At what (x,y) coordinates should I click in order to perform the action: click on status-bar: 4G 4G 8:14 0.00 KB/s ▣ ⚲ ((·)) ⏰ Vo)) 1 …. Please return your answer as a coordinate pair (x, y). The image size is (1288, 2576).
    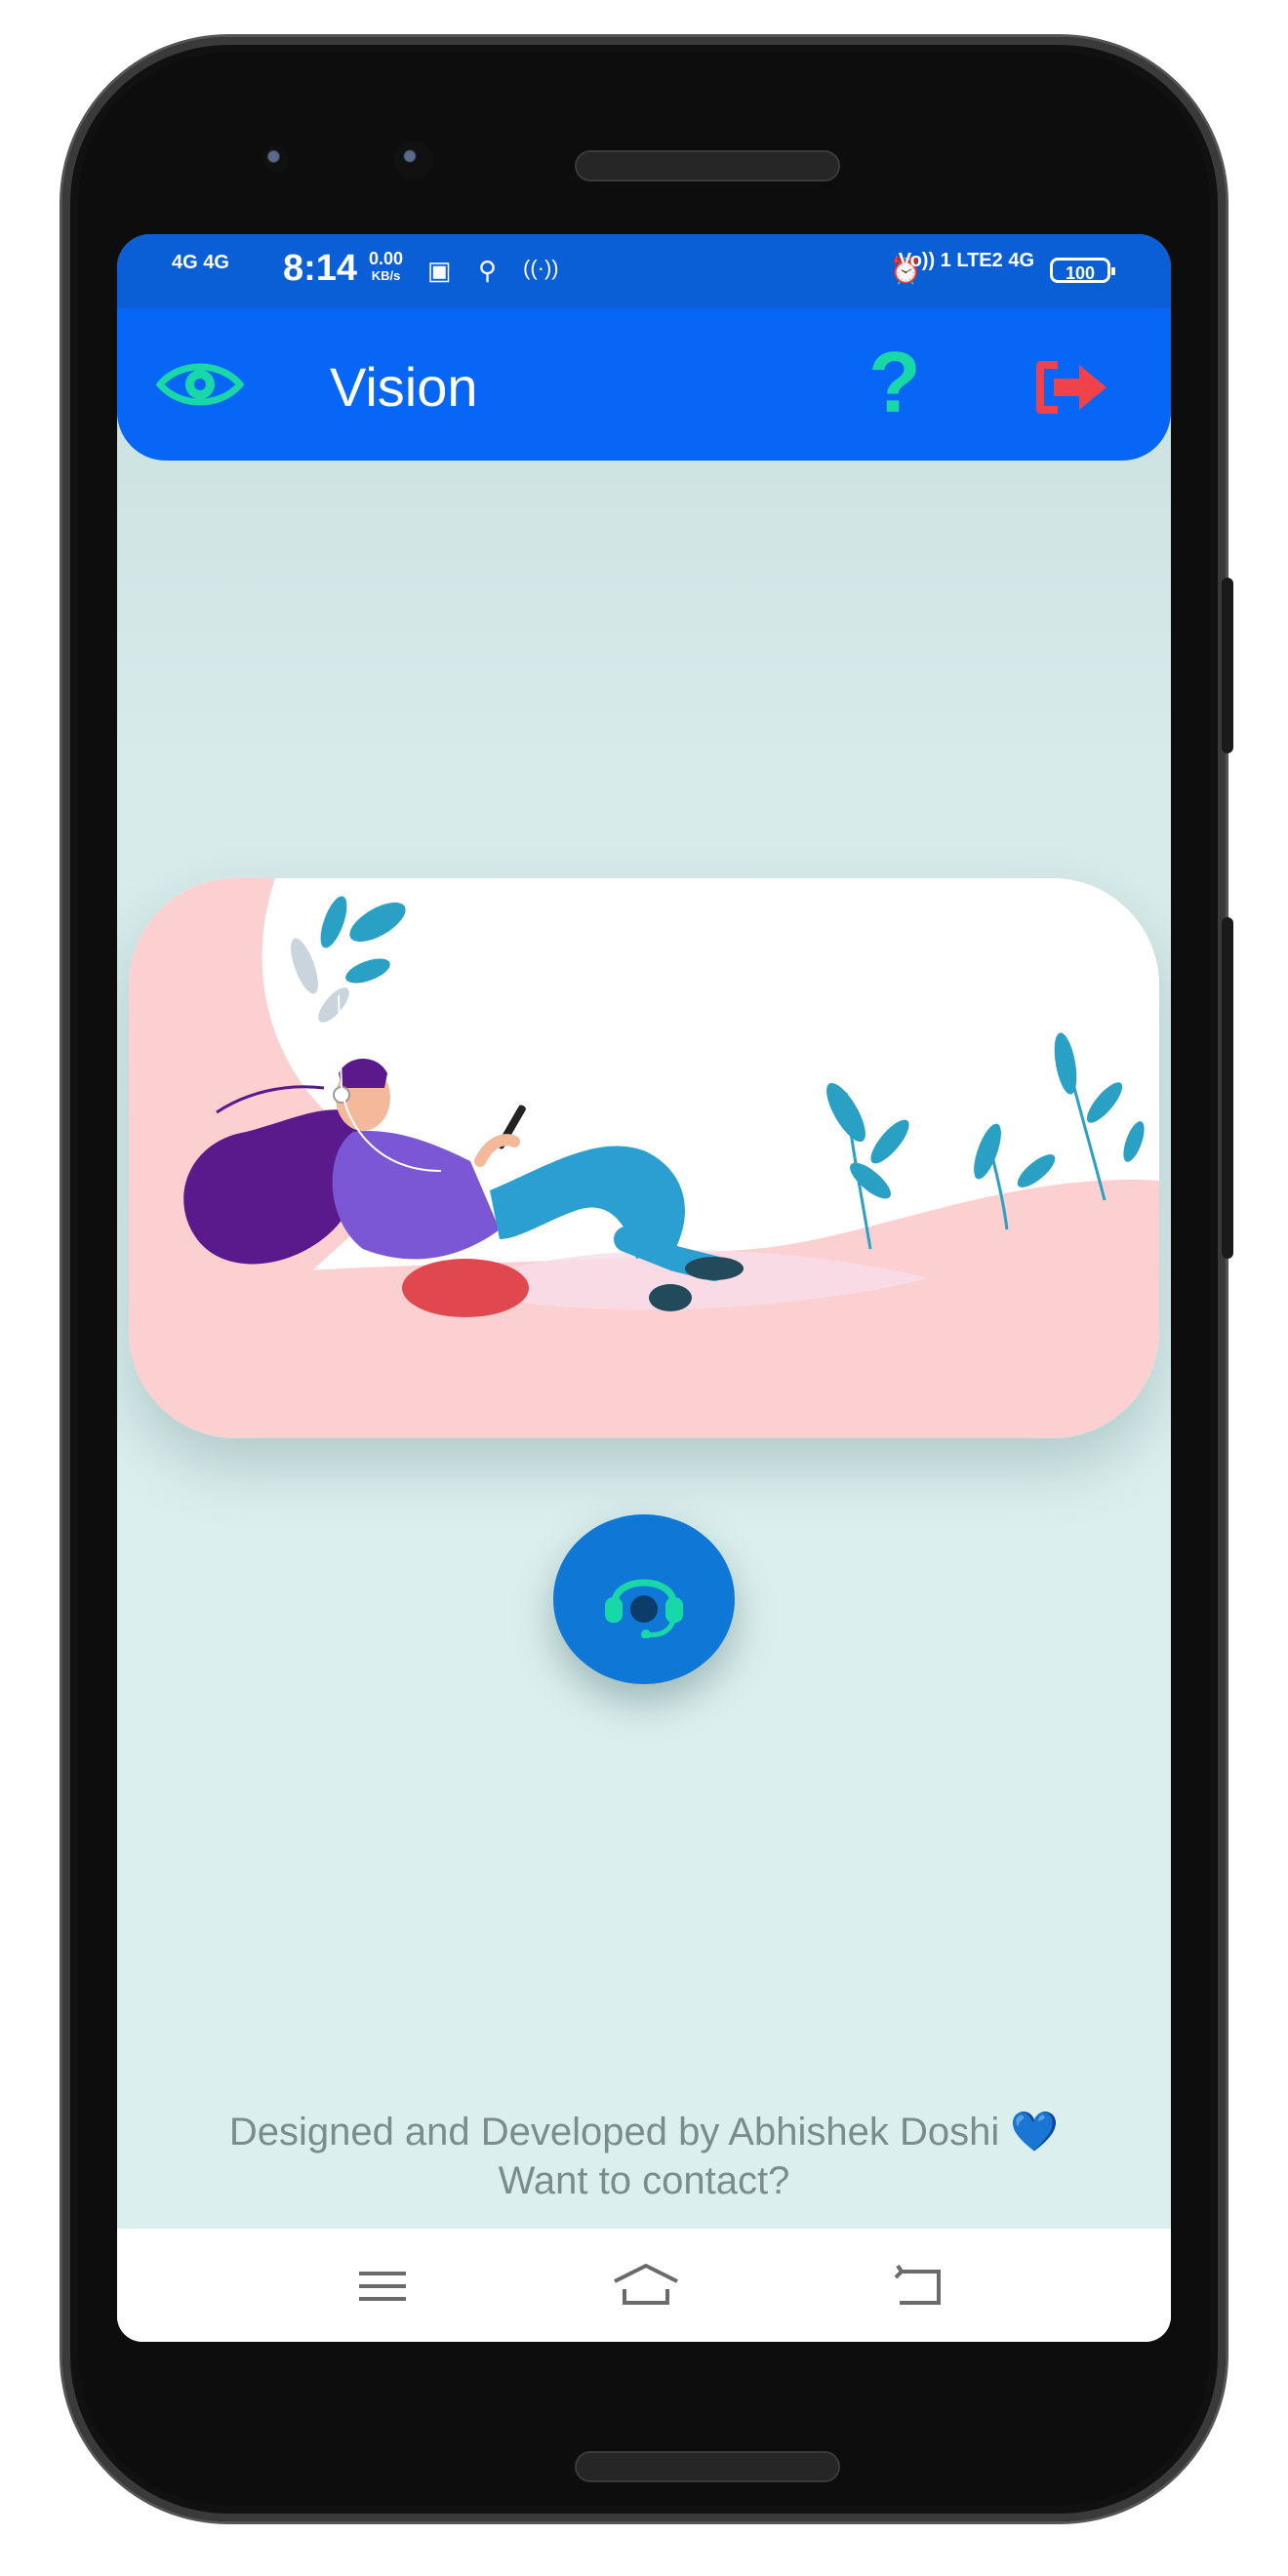
    Looking at the image, I should click on (644, 271).